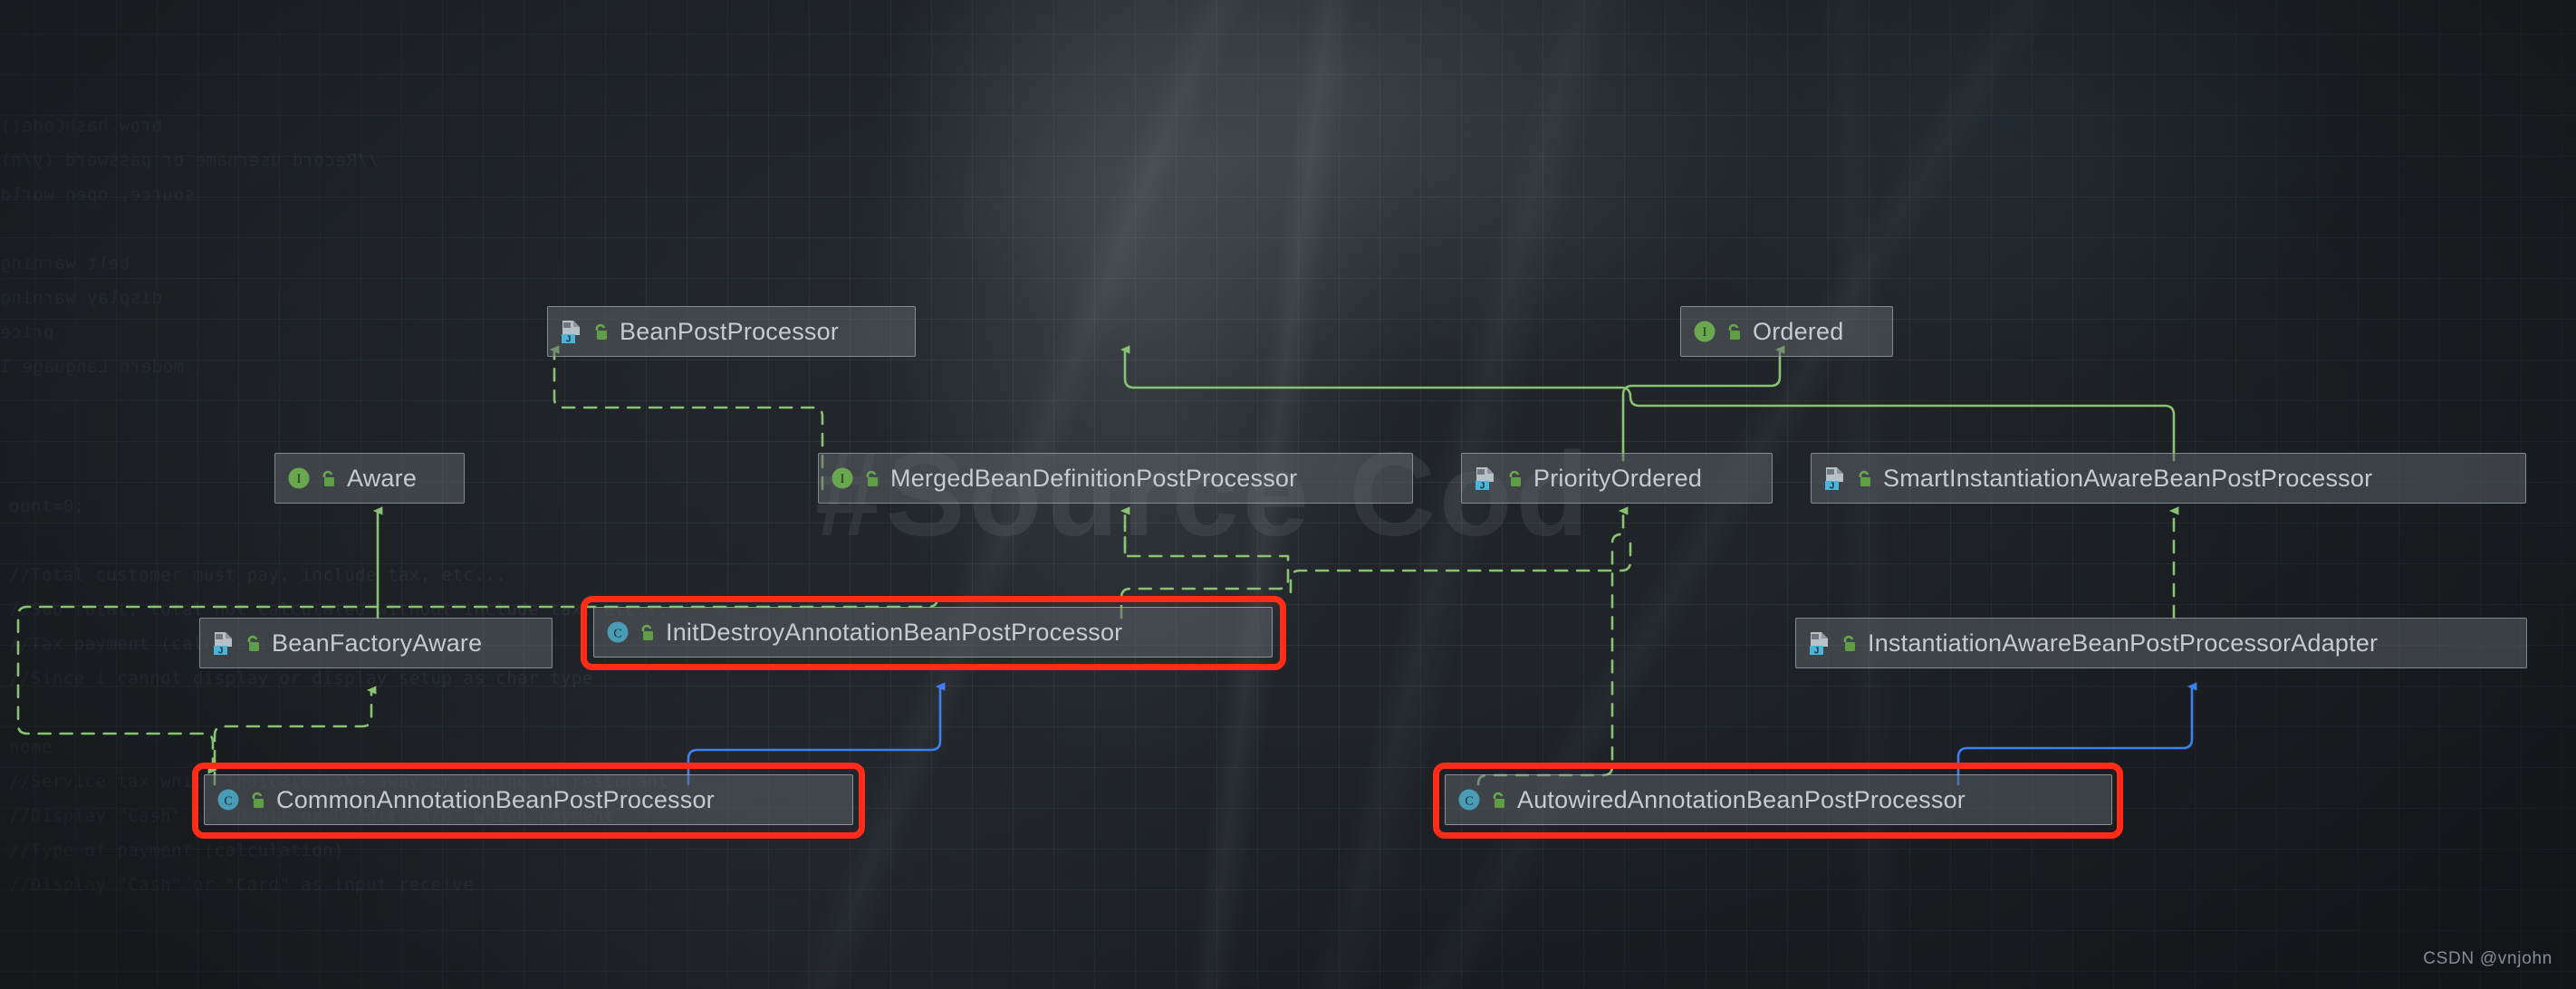  I want to click on edge-smartinstantiation-to-beanpostprocessor, so click(1648, 403).